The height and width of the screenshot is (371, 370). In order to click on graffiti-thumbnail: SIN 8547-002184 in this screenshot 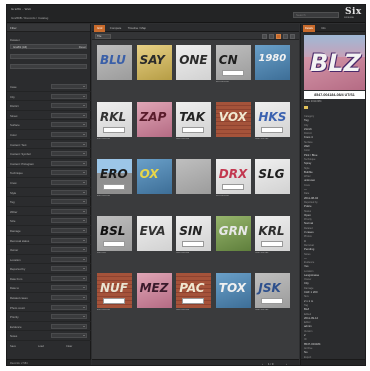, I will do `click(194, 236)`.